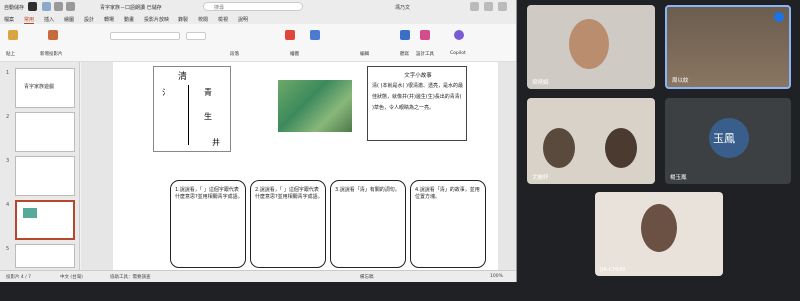 The image size is (800, 301). Describe the element at coordinates (294, 54) in the screenshot. I see `ribbon-draw-label: 繪圖` at that location.